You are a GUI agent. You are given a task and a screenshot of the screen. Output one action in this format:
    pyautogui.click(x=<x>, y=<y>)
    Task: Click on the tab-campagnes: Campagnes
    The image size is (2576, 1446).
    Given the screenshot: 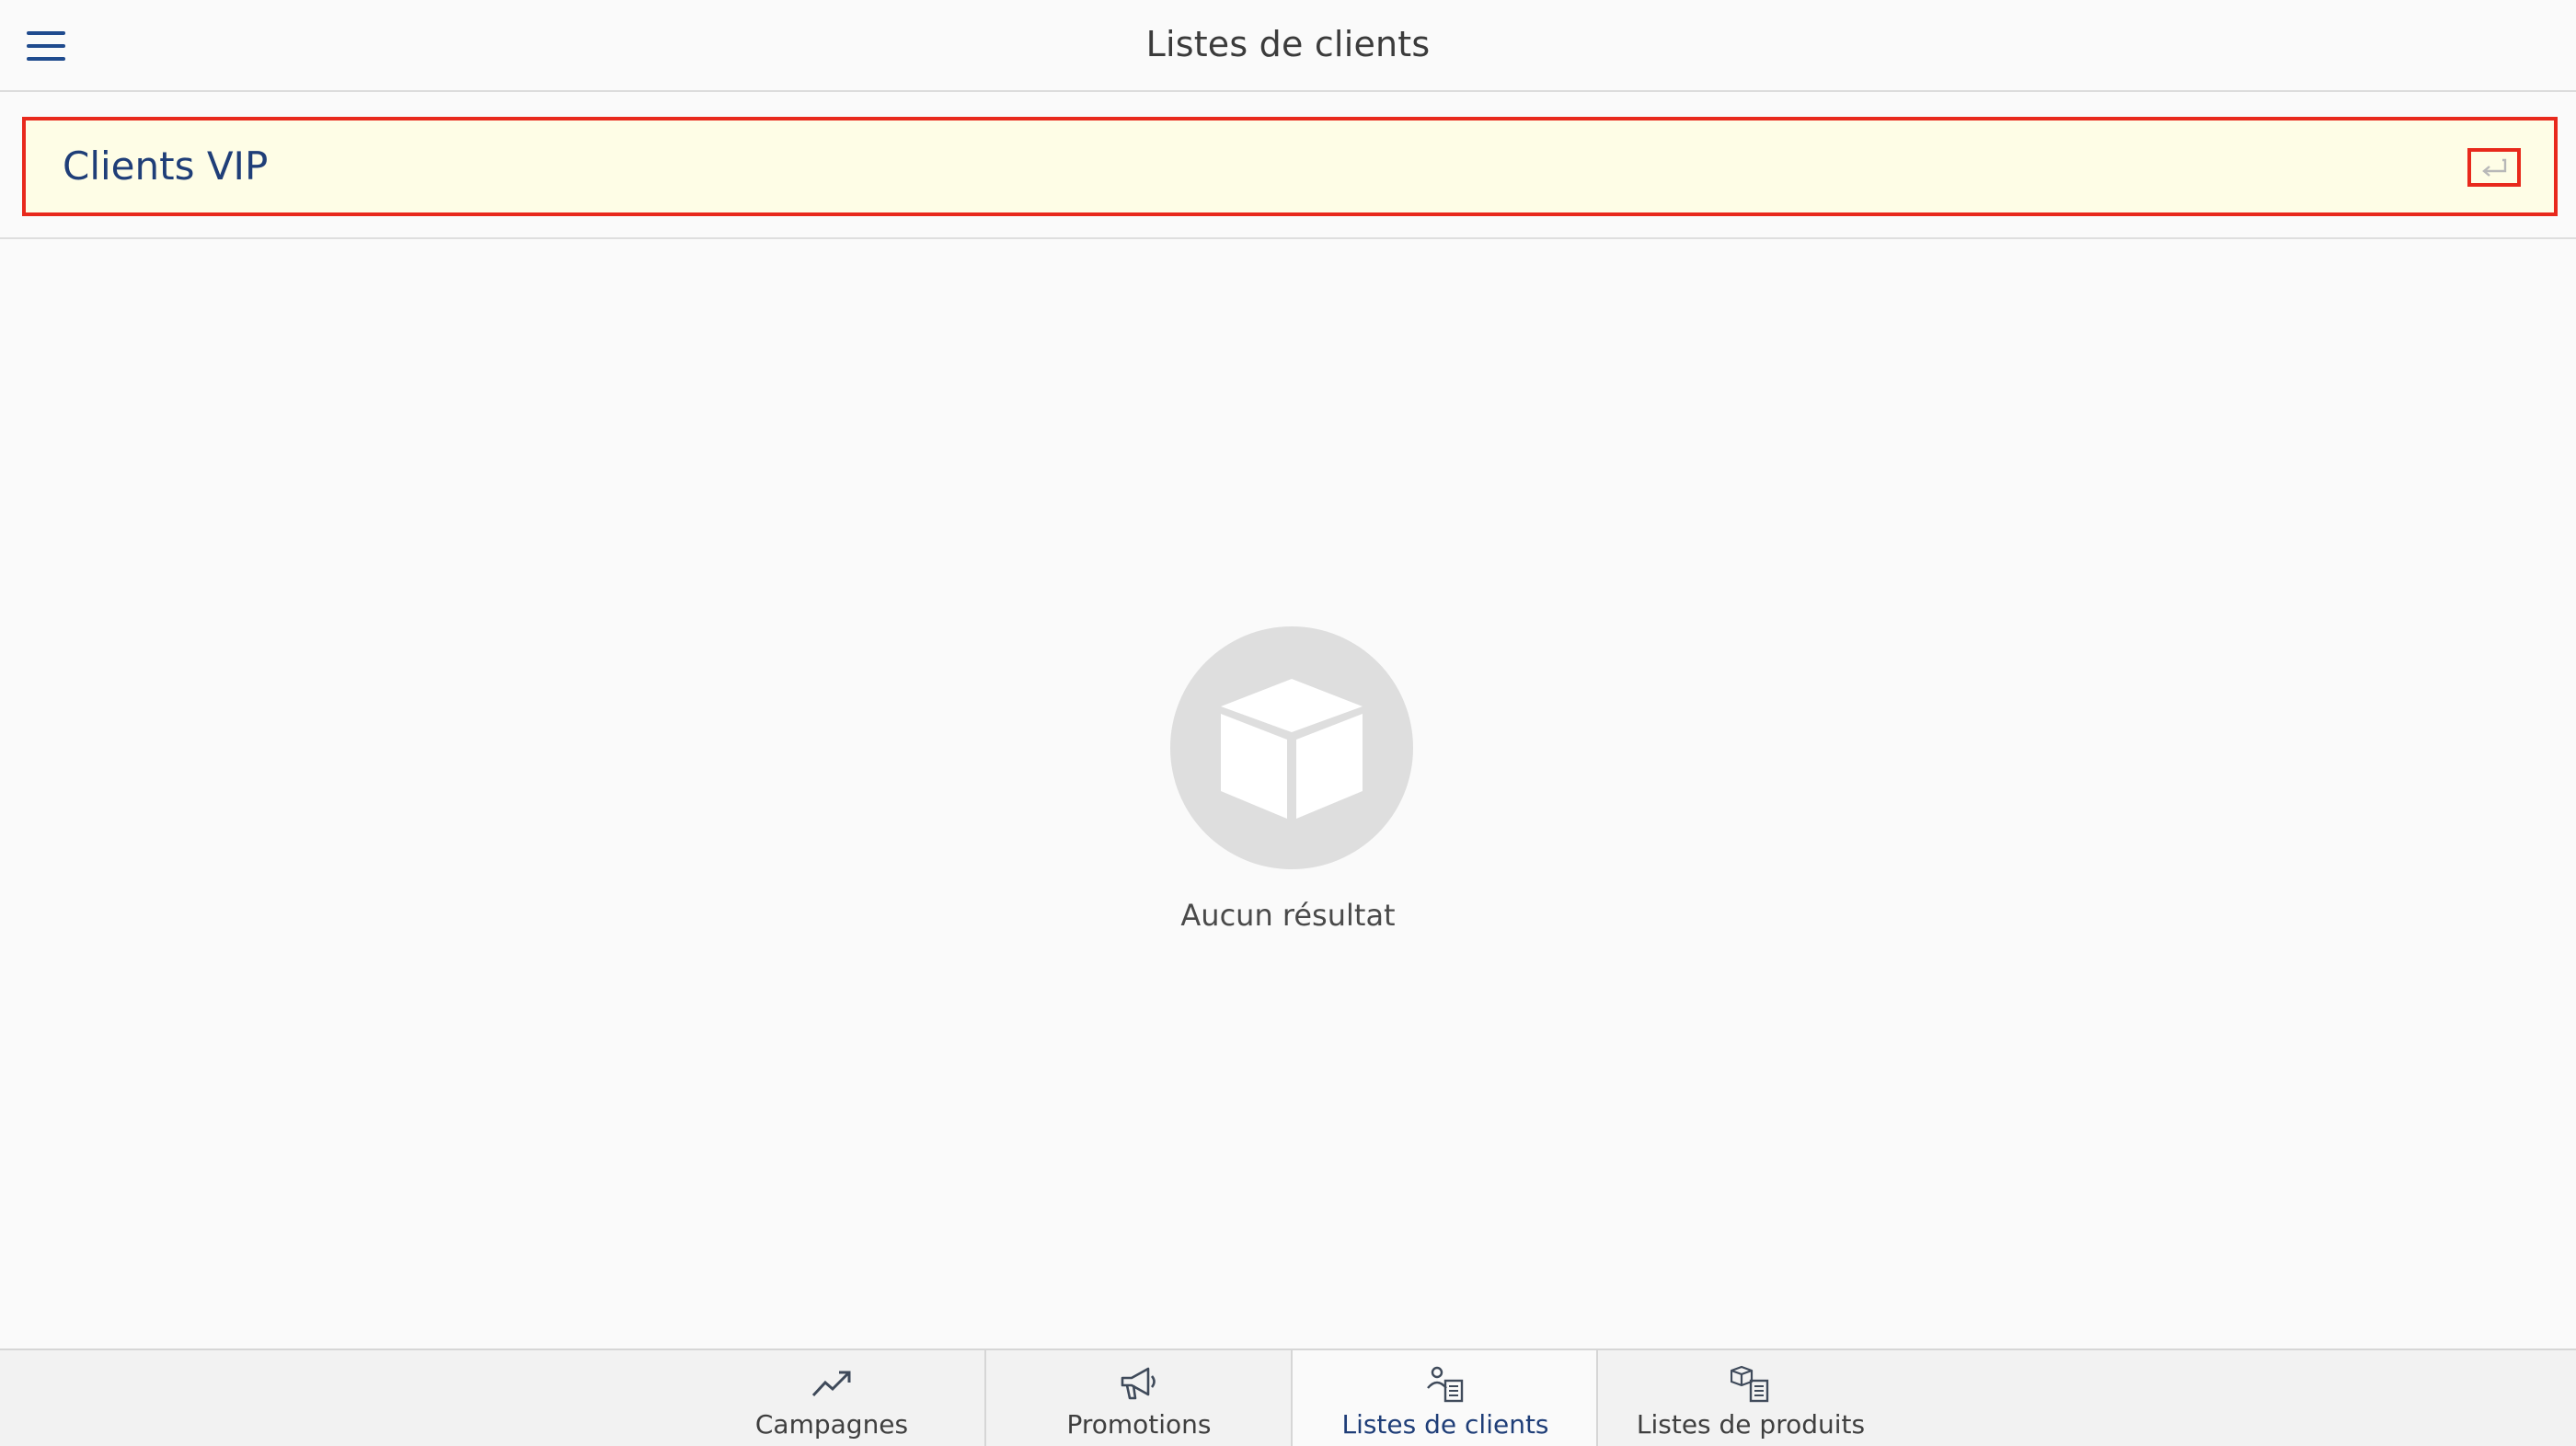 What is the action you would take?
    pyautogui.click(x=831, y=1398)
    